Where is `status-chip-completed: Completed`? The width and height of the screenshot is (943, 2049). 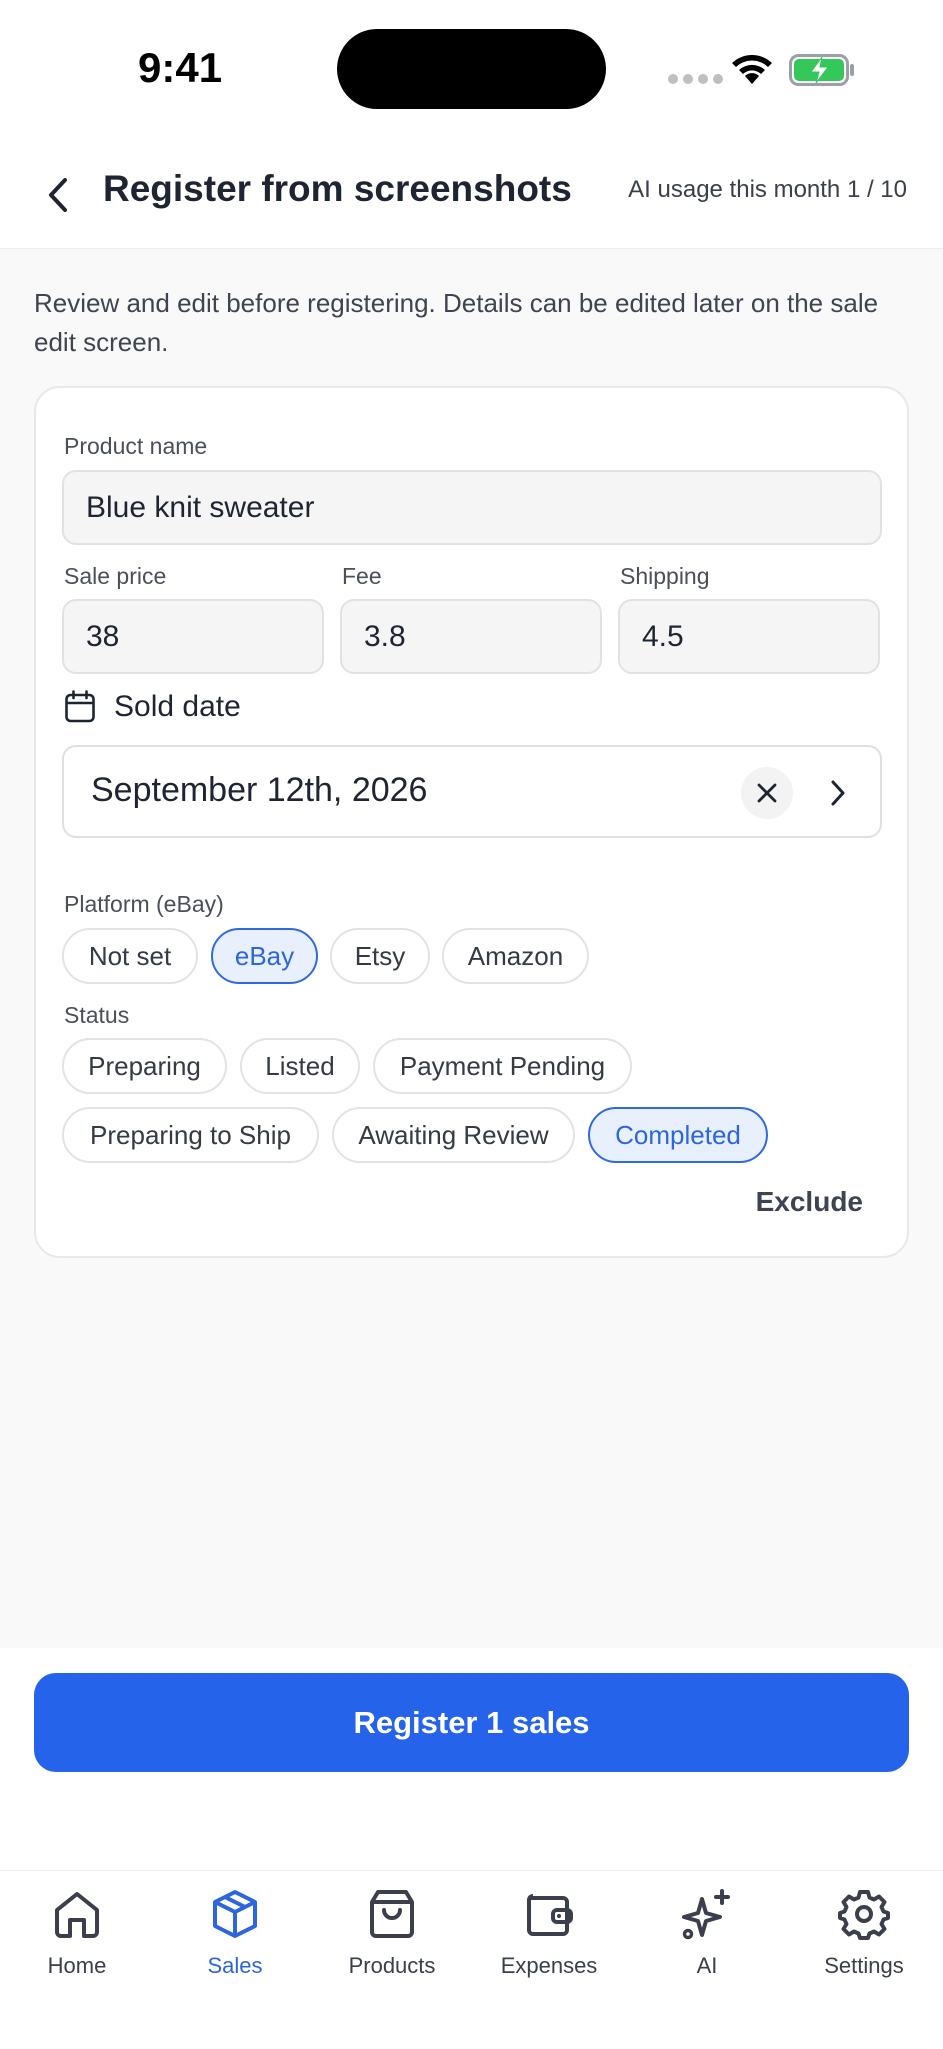 status-chip-completed: Completed is located at coordinates (678, 1135).